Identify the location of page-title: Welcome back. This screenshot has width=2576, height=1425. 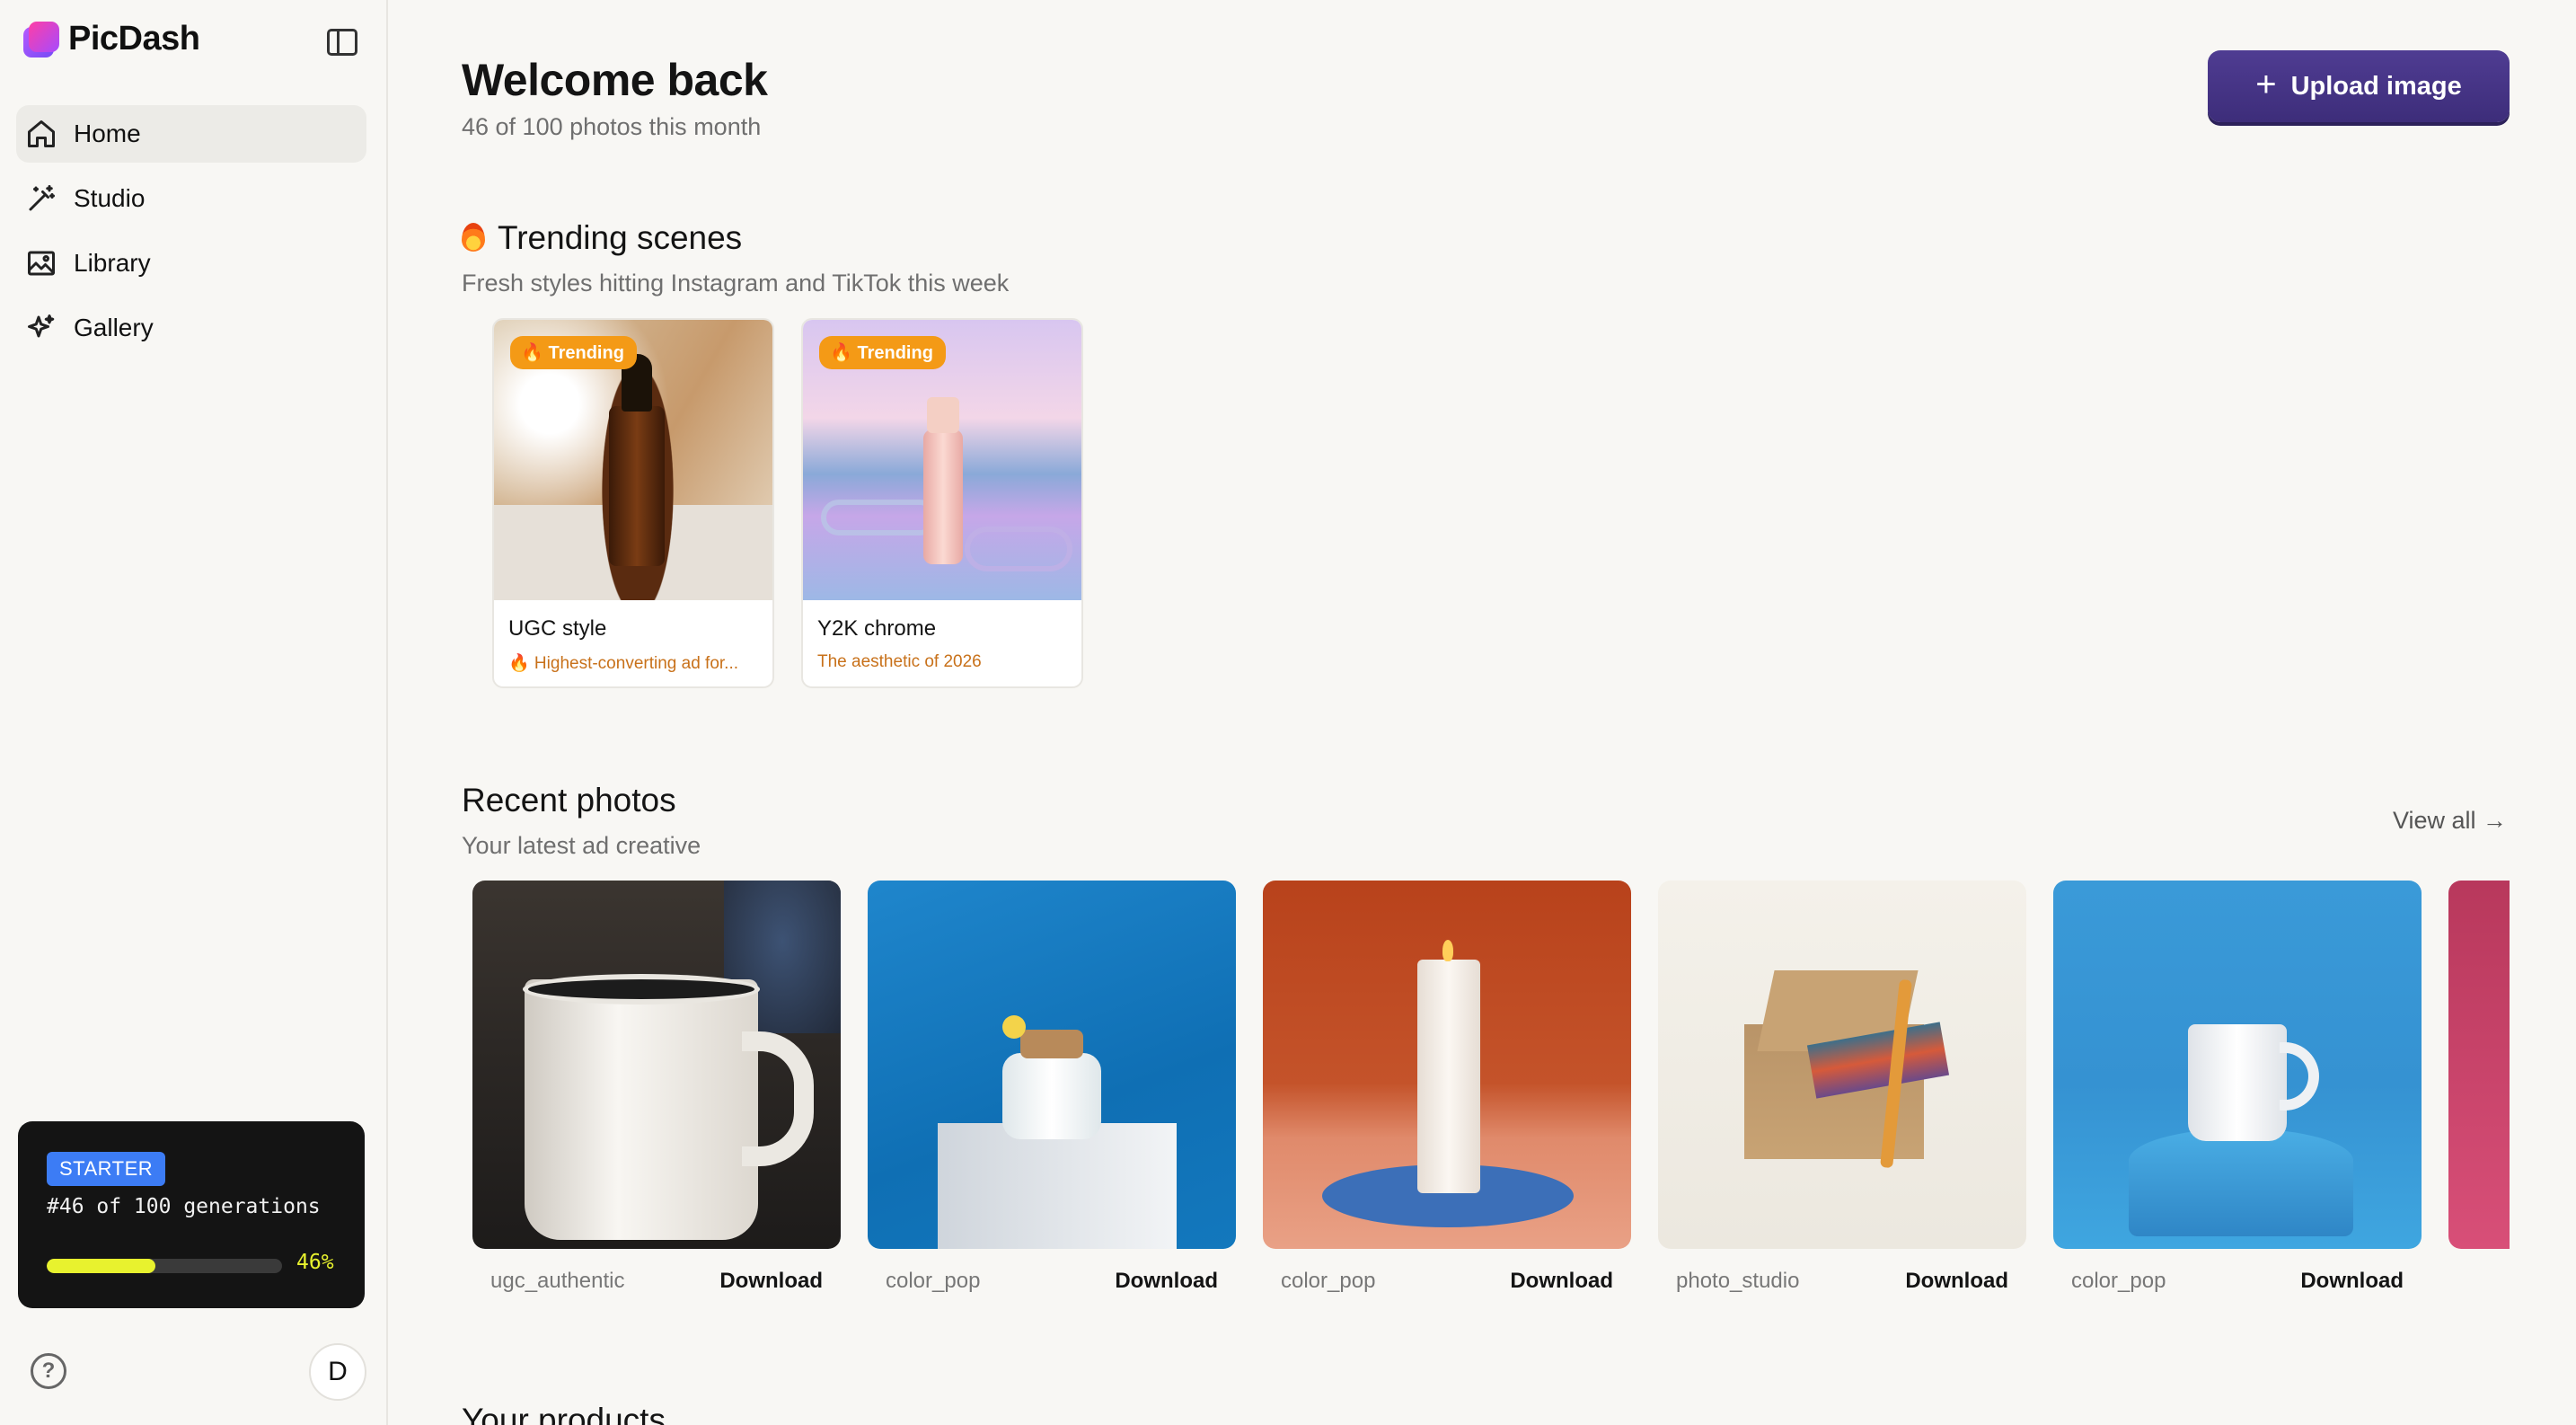
(615, 80).